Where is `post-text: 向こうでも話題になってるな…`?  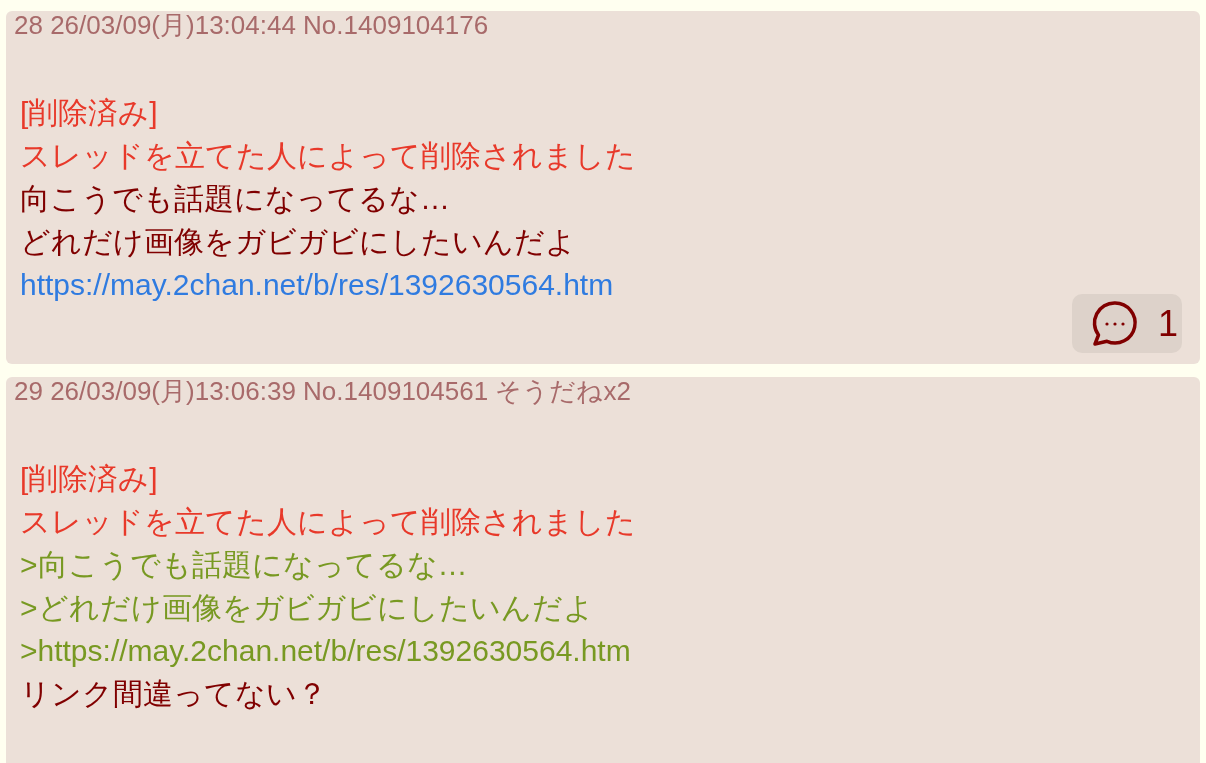 post-text: 向こうでも話題になってるな… is located at coordinates (235, 199).